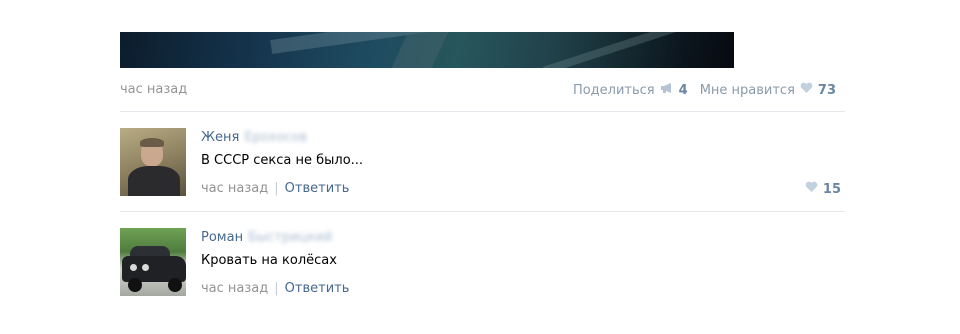 The image size is (960, 334). I want to click on share-count: 4, so click(683, 90).